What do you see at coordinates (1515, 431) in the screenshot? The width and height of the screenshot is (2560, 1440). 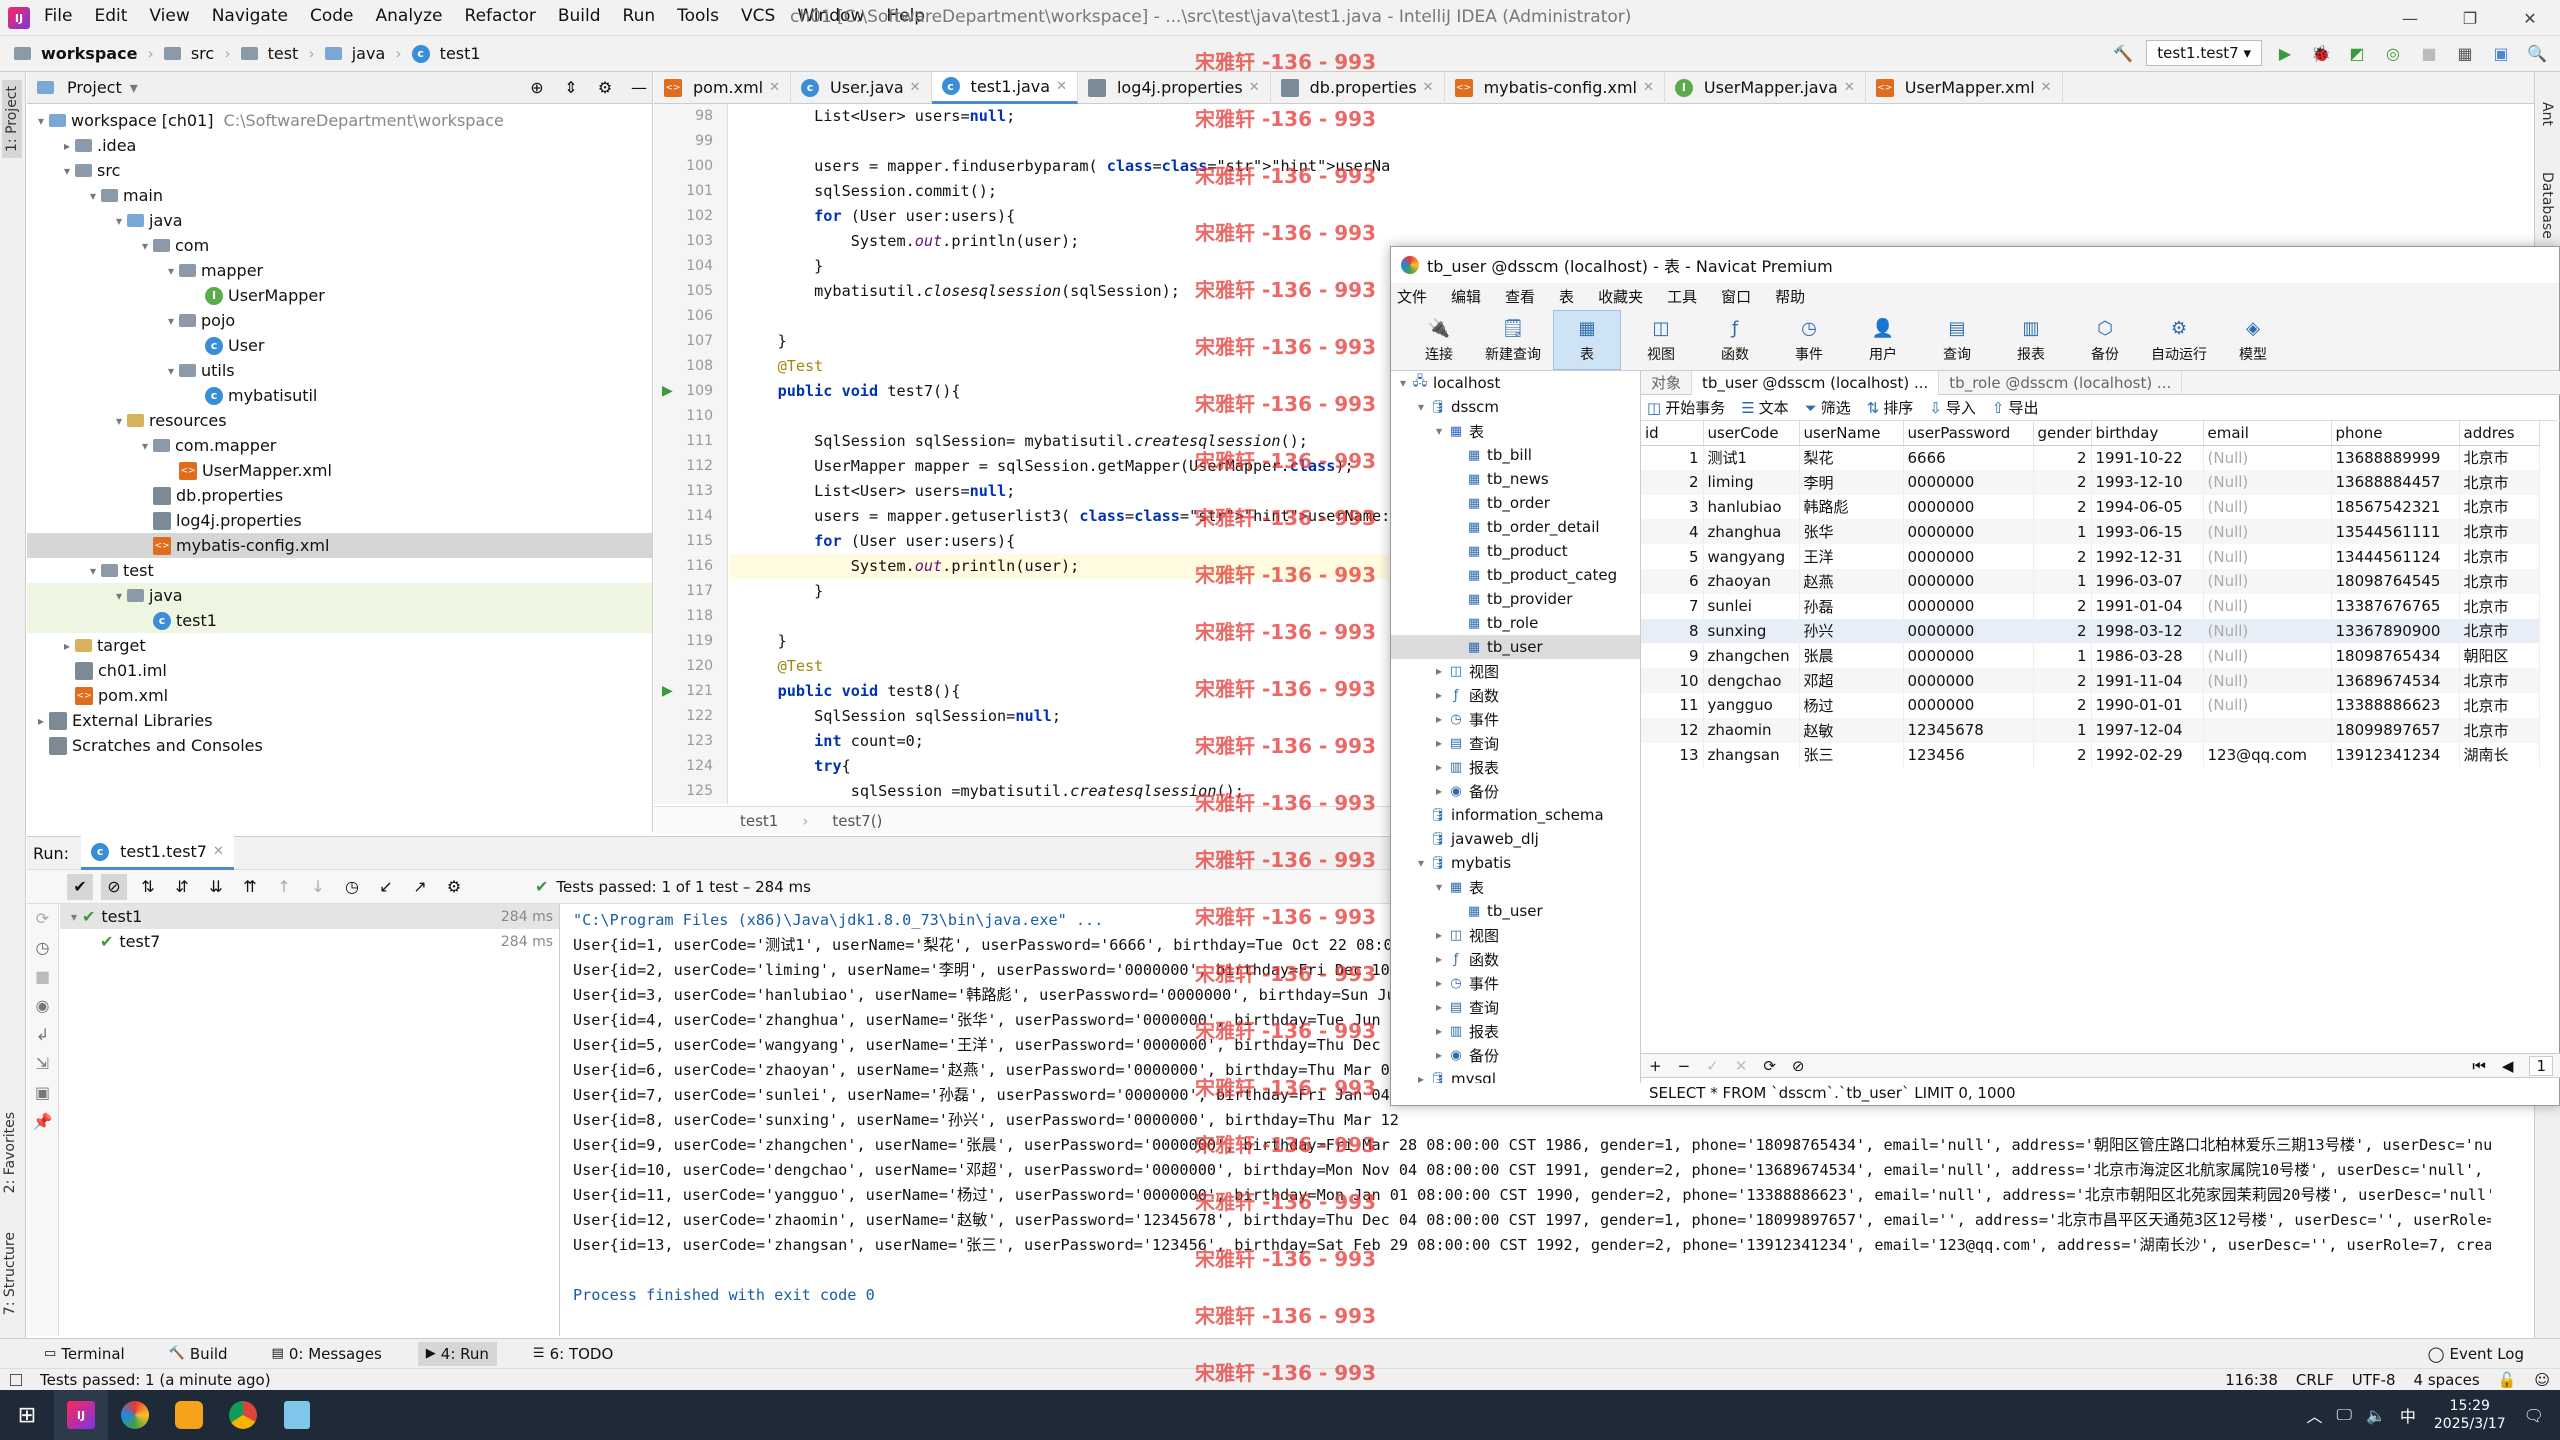 I see `navicat-tree-node: ▾ ▦ 表` at bounding box center [1515, 431].